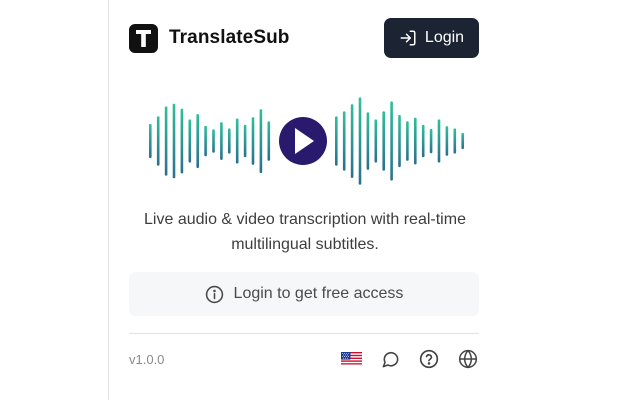 Image resolution: width=640 pixels, height=400 pixels. I want to click on info-circle-icon, so click(214, 294).